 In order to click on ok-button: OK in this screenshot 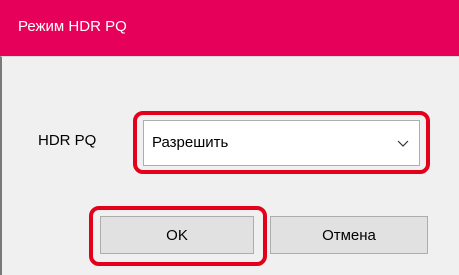, I will do `click(177, 235)`.